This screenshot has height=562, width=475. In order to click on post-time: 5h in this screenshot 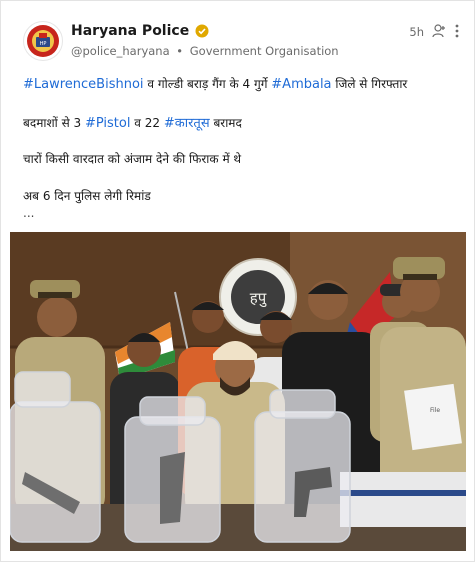, I will do `click(416, 32)`.